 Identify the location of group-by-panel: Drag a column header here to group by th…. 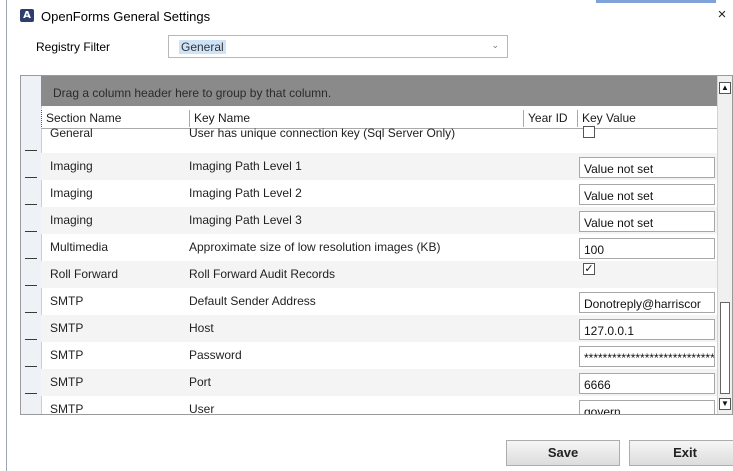
(379, 91).